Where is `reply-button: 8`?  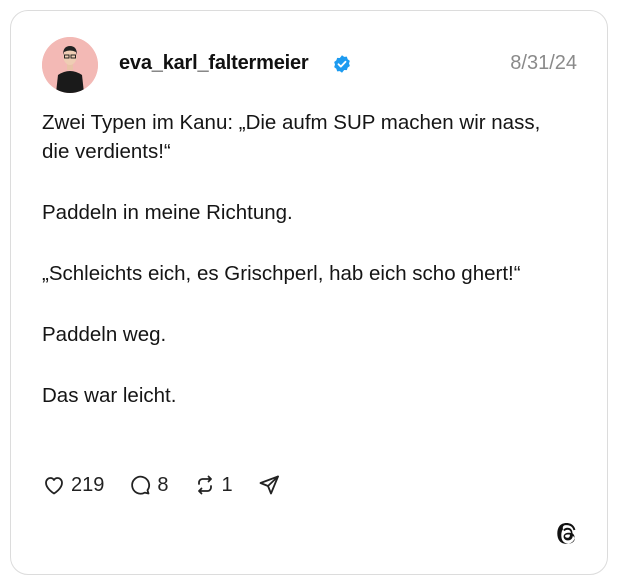 reply-button: 8 is located at coordinates (148, 485).